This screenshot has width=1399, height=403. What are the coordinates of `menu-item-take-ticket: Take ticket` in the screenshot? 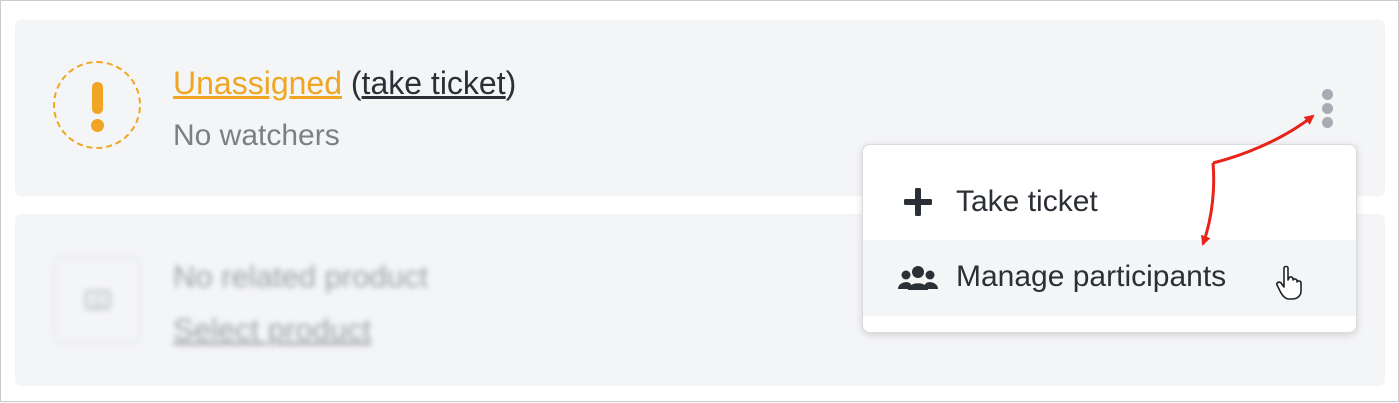 It's located at (1109, 203).